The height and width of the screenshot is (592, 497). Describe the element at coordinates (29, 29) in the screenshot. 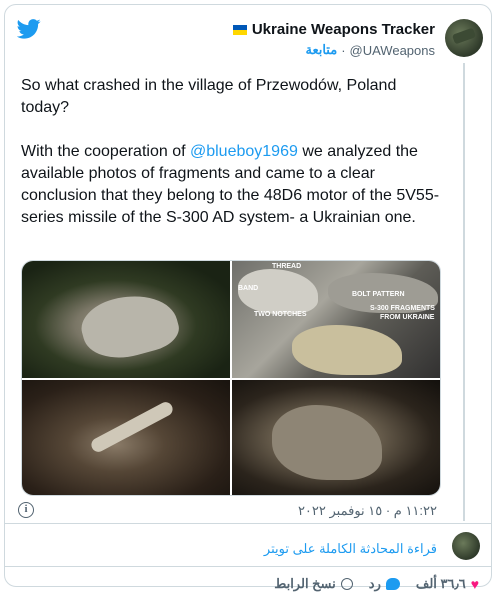

I see `twitter-bird-icon` at that location.